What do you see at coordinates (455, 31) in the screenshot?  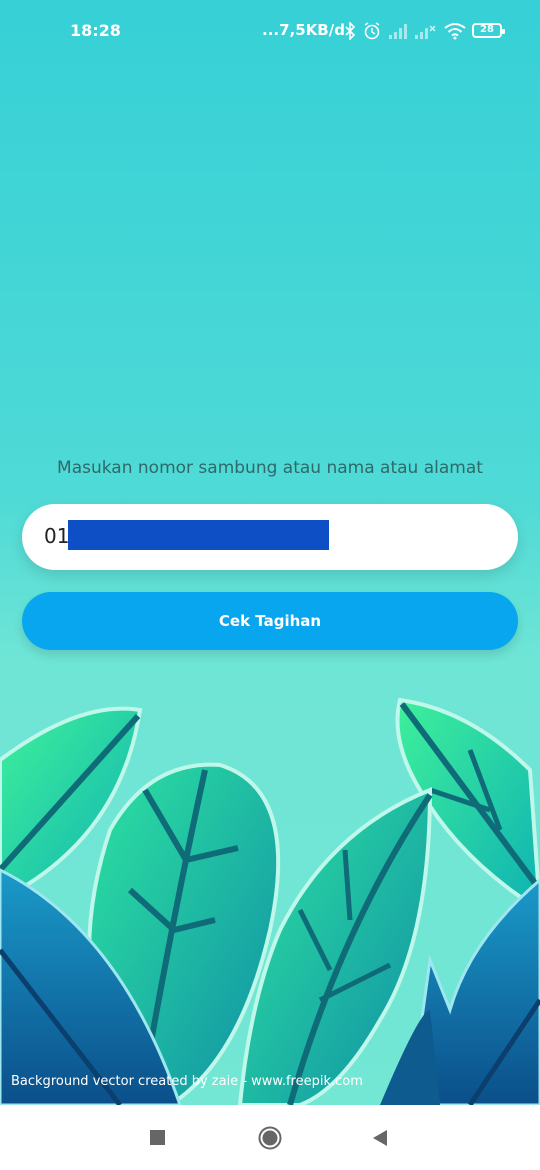 I see `wifi-icon` at bounding box center [455, 31].